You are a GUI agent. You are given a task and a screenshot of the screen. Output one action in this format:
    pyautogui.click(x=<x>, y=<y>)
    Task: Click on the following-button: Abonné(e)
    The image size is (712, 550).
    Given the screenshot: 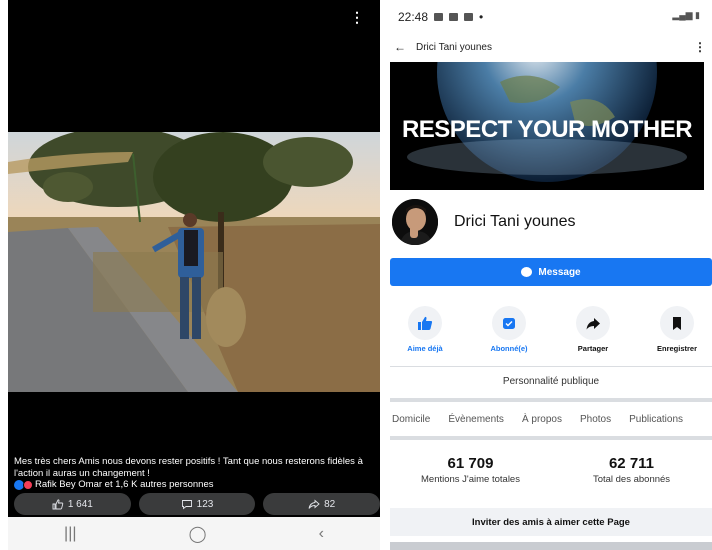 What is the action you would take?
    pyautogui.click(x=509, y=329)
    